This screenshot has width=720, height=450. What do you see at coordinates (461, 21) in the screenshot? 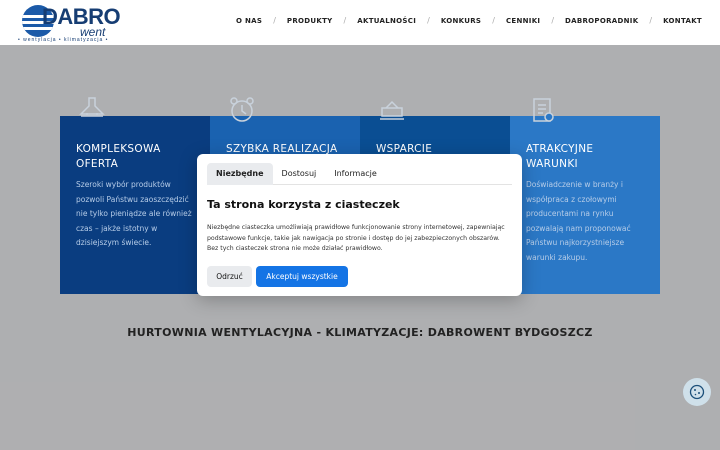
I see `nav-item-konkurs: KONKURS` at bounding box center [461, 21].